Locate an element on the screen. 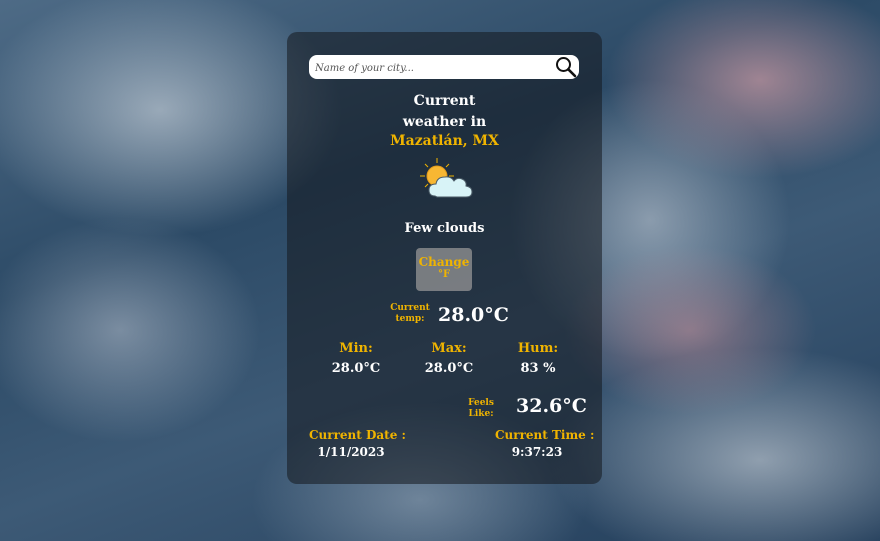  max-value: 28.0°C is located at coordinates (449, 368).